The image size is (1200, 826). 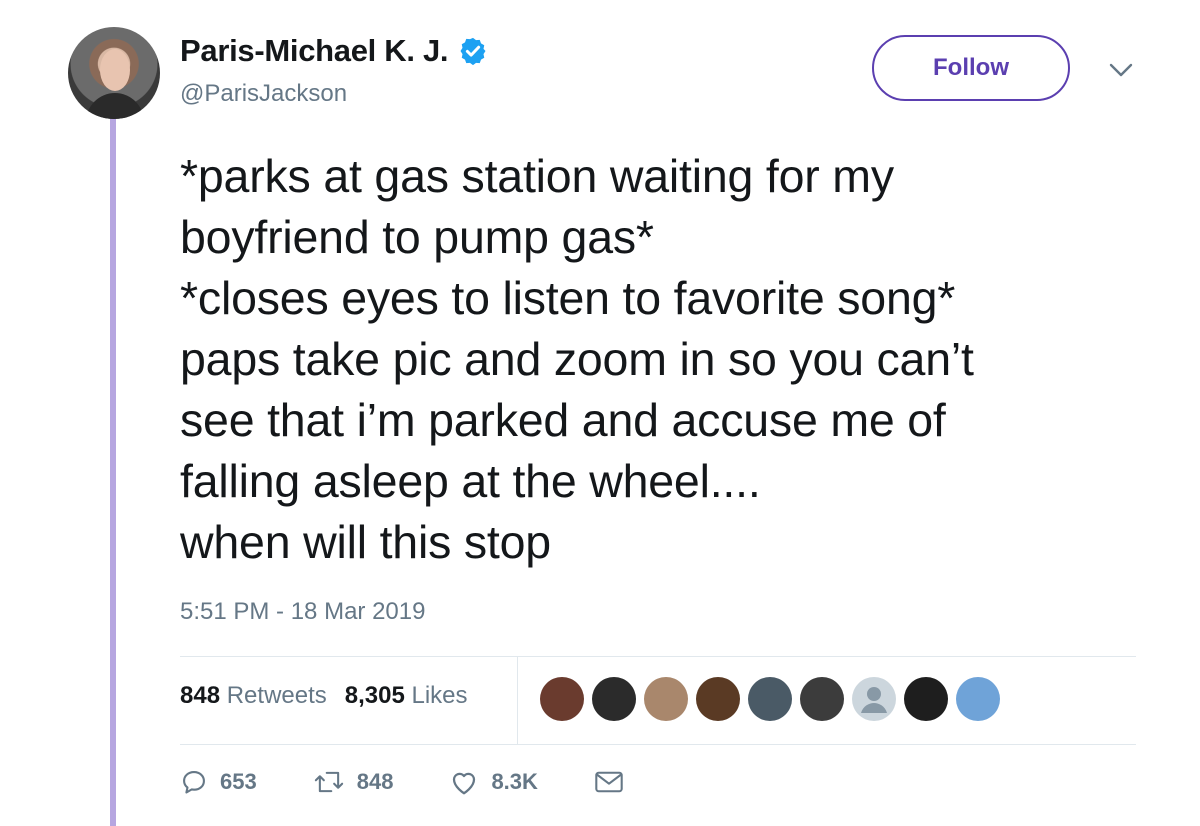 What do you see at coordinates (302, 612) in the screenshot?
I see `tweet-timestamp: 5:51 PM - 18 Mar 2019` at bounding box center [302, 612].